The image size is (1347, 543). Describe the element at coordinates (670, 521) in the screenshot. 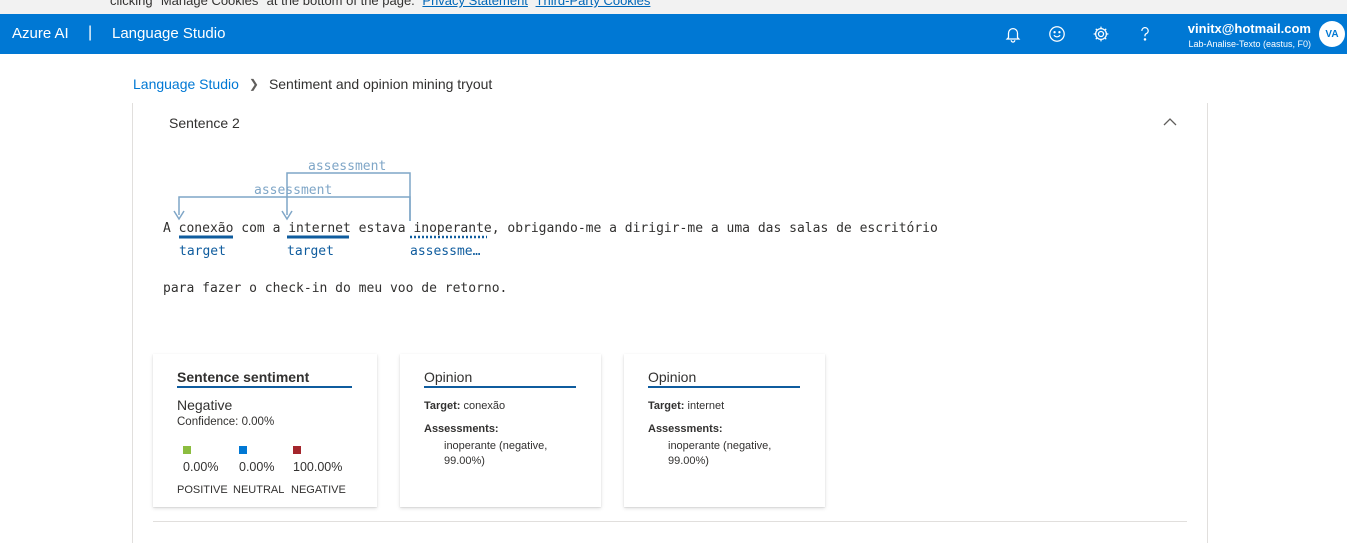

I see `divider` at that location.